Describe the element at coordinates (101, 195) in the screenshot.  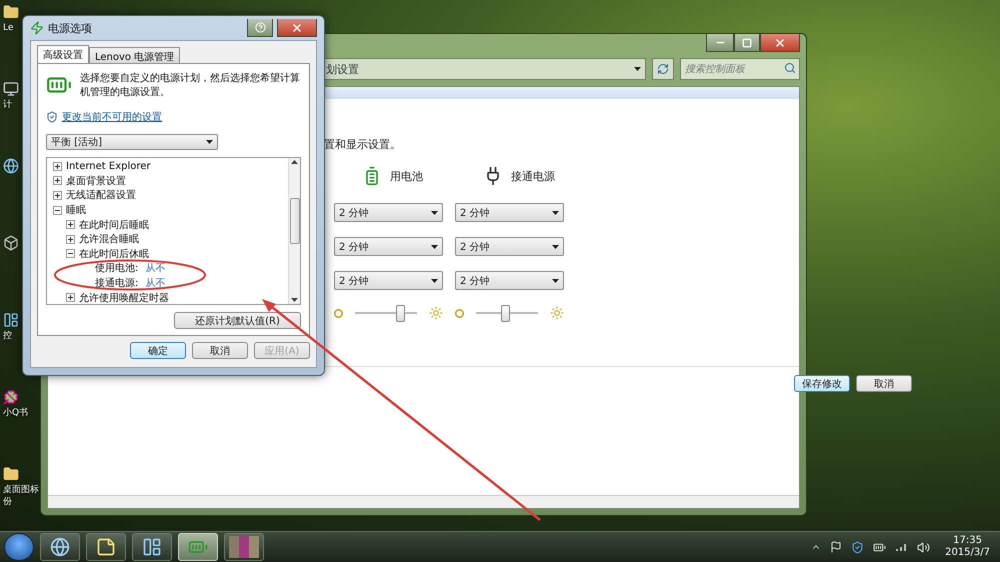
I see `tree-item: 无线适配器设置` at that location.